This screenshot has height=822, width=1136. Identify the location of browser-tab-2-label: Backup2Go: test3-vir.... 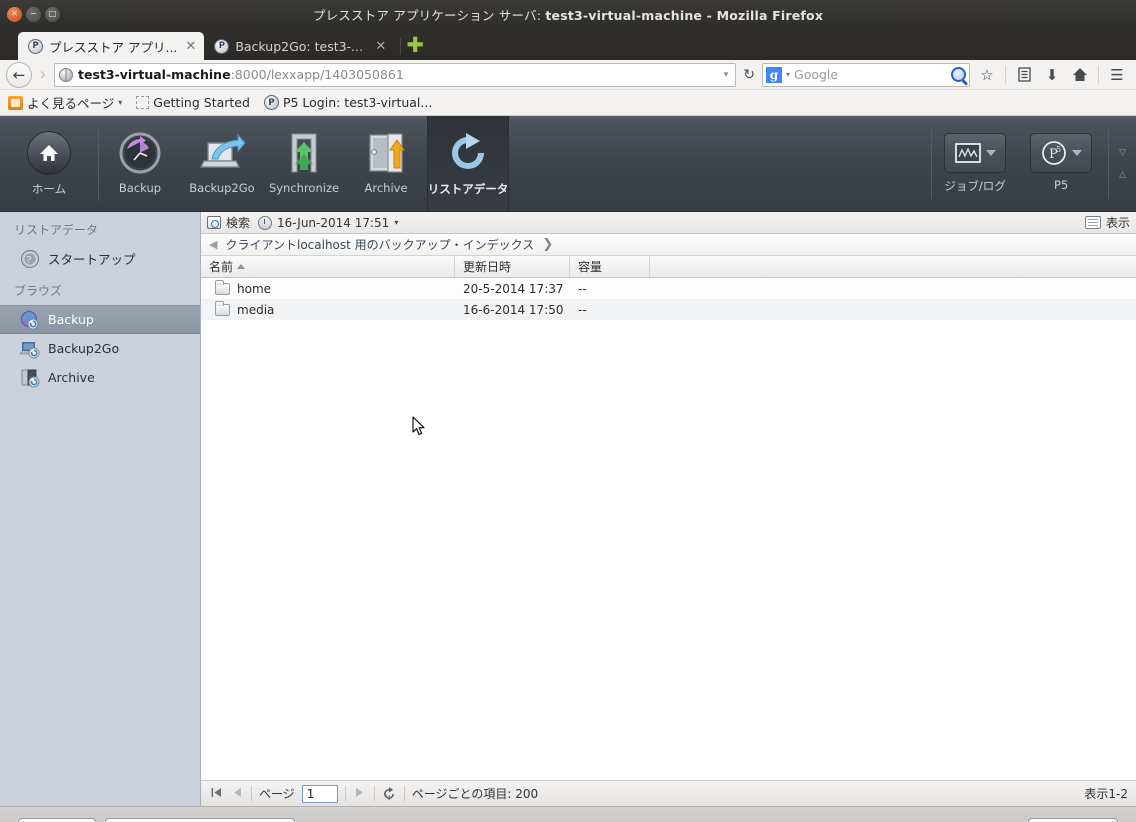
(301, 46).